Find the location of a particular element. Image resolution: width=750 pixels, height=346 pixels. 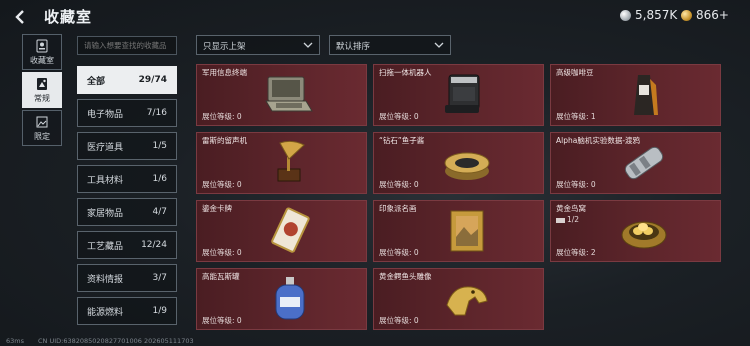

silver-coin-icon is located at coordinates (625, 15).